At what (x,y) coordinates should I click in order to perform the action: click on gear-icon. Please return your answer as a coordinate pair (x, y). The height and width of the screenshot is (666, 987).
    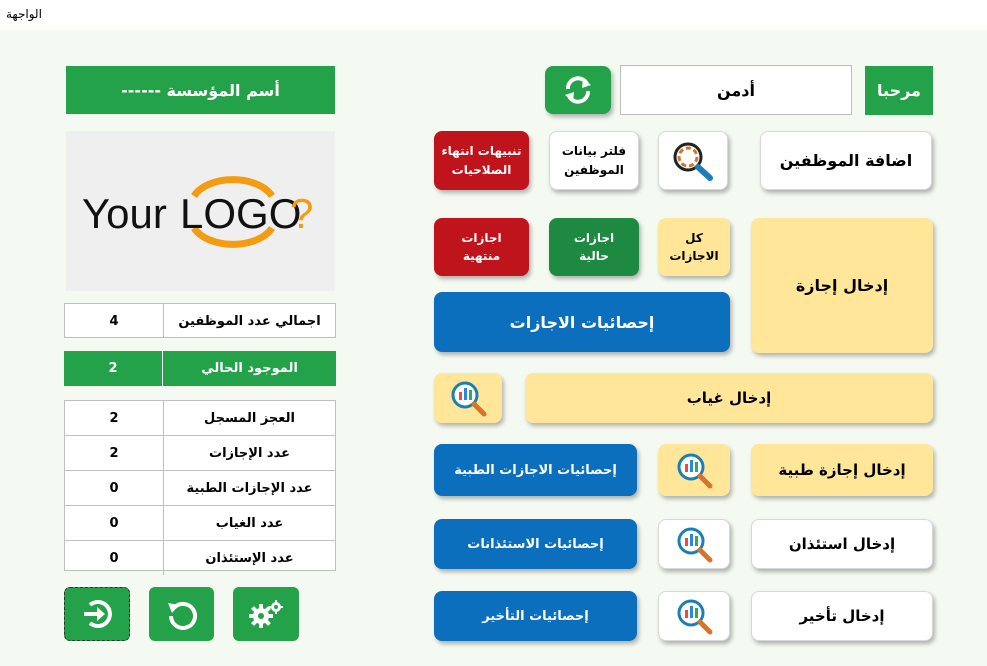
    Looking at the image, I should click on (266, 614).